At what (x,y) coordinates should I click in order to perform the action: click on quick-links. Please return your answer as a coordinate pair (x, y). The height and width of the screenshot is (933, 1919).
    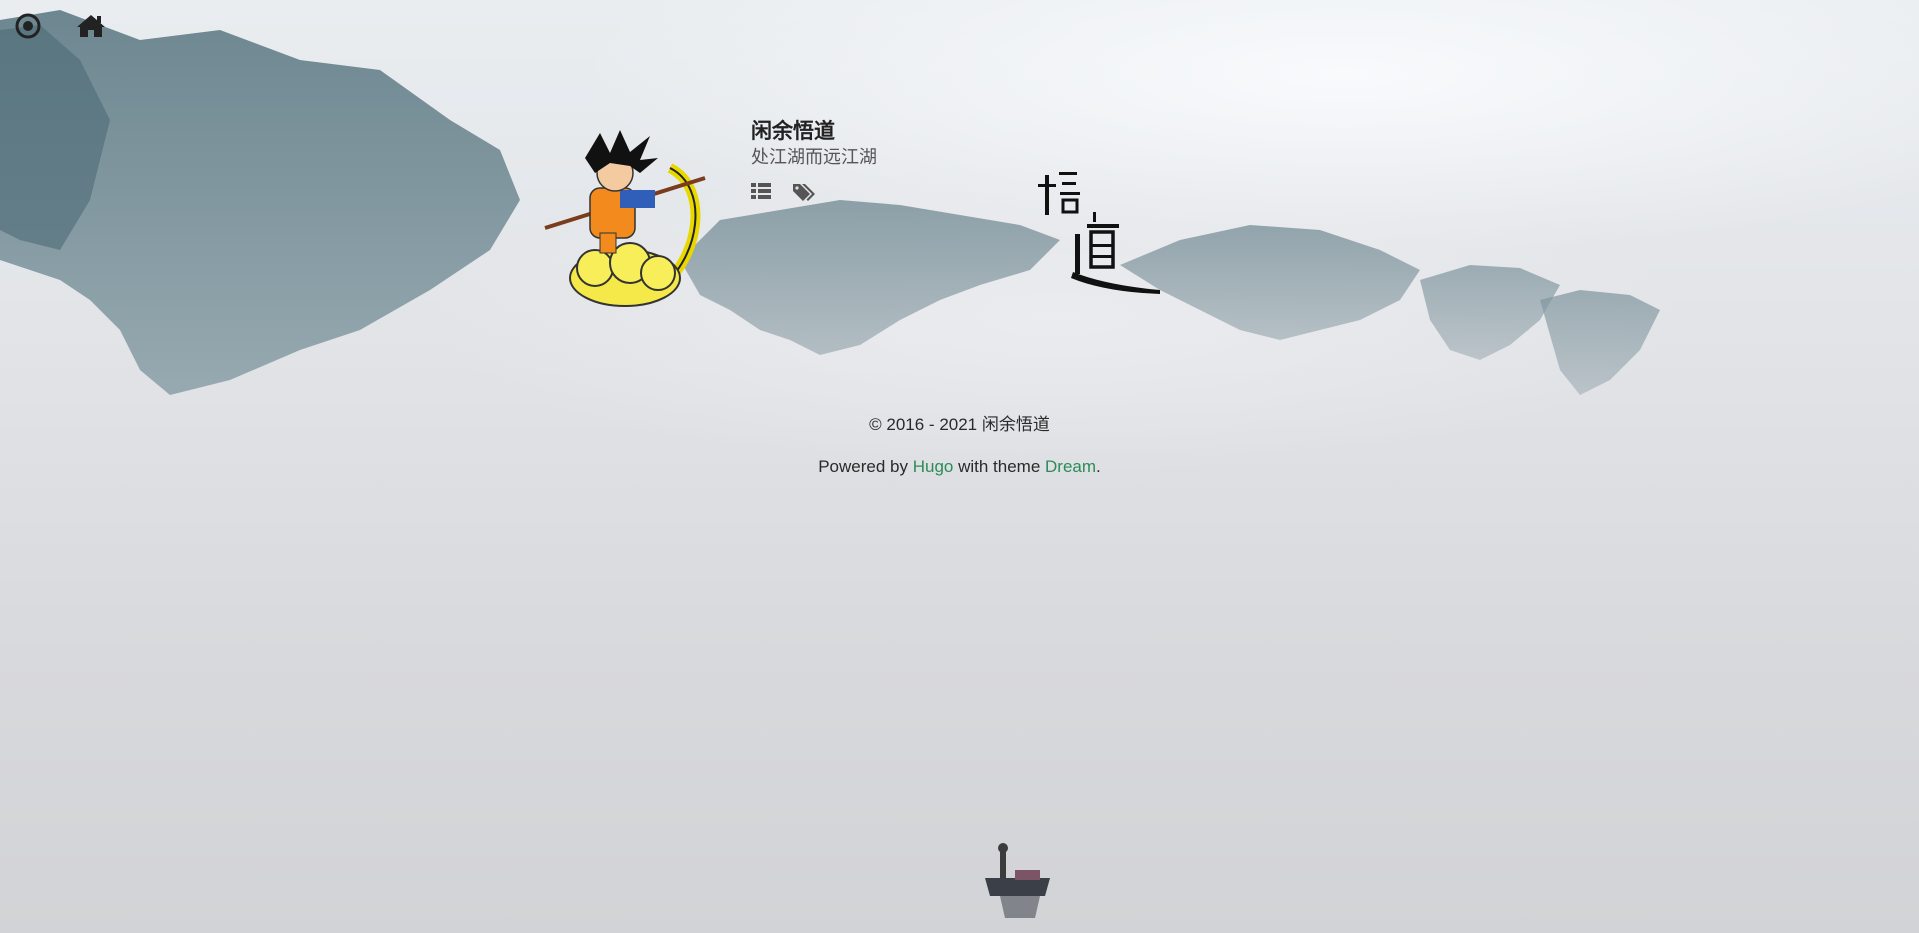
    Looking at the image, I should click on (814, 193).